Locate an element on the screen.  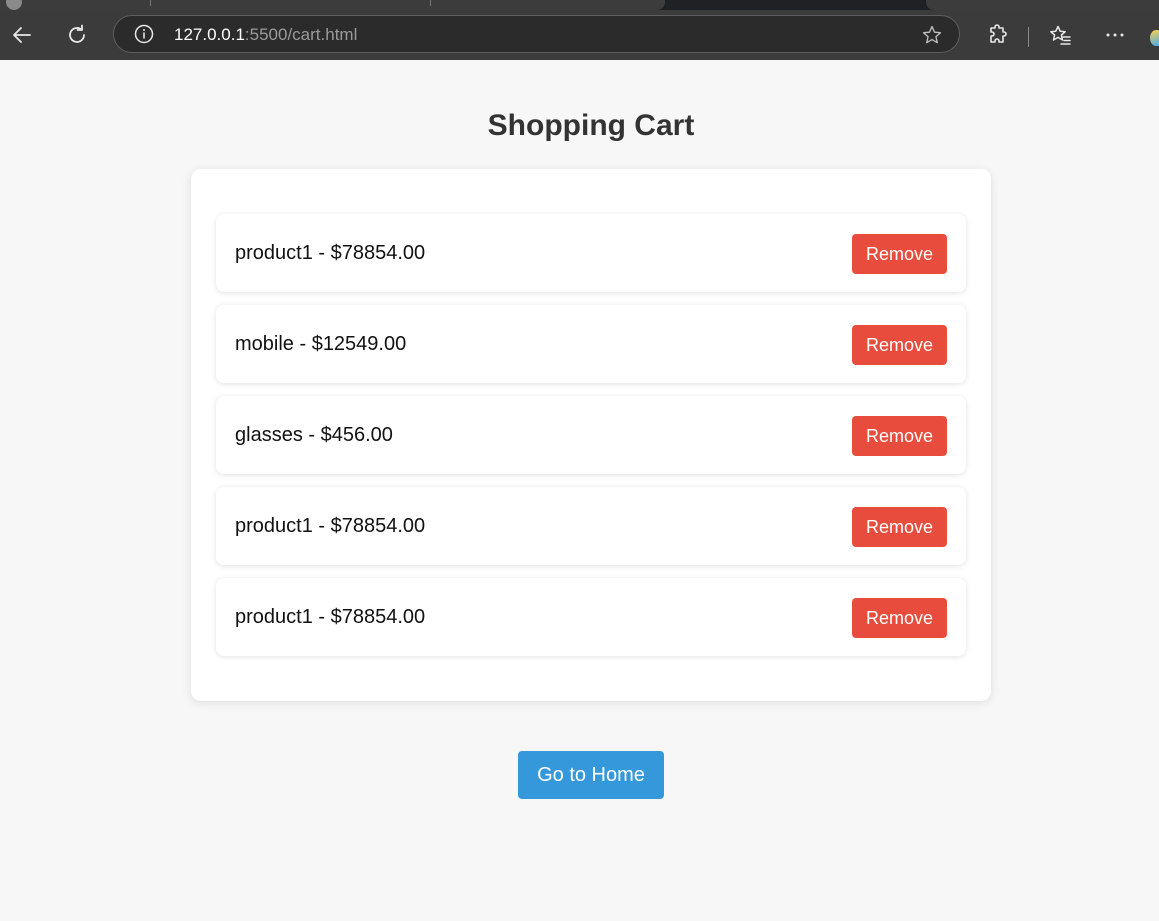
favorite-button is located at coordinates (932, 35).